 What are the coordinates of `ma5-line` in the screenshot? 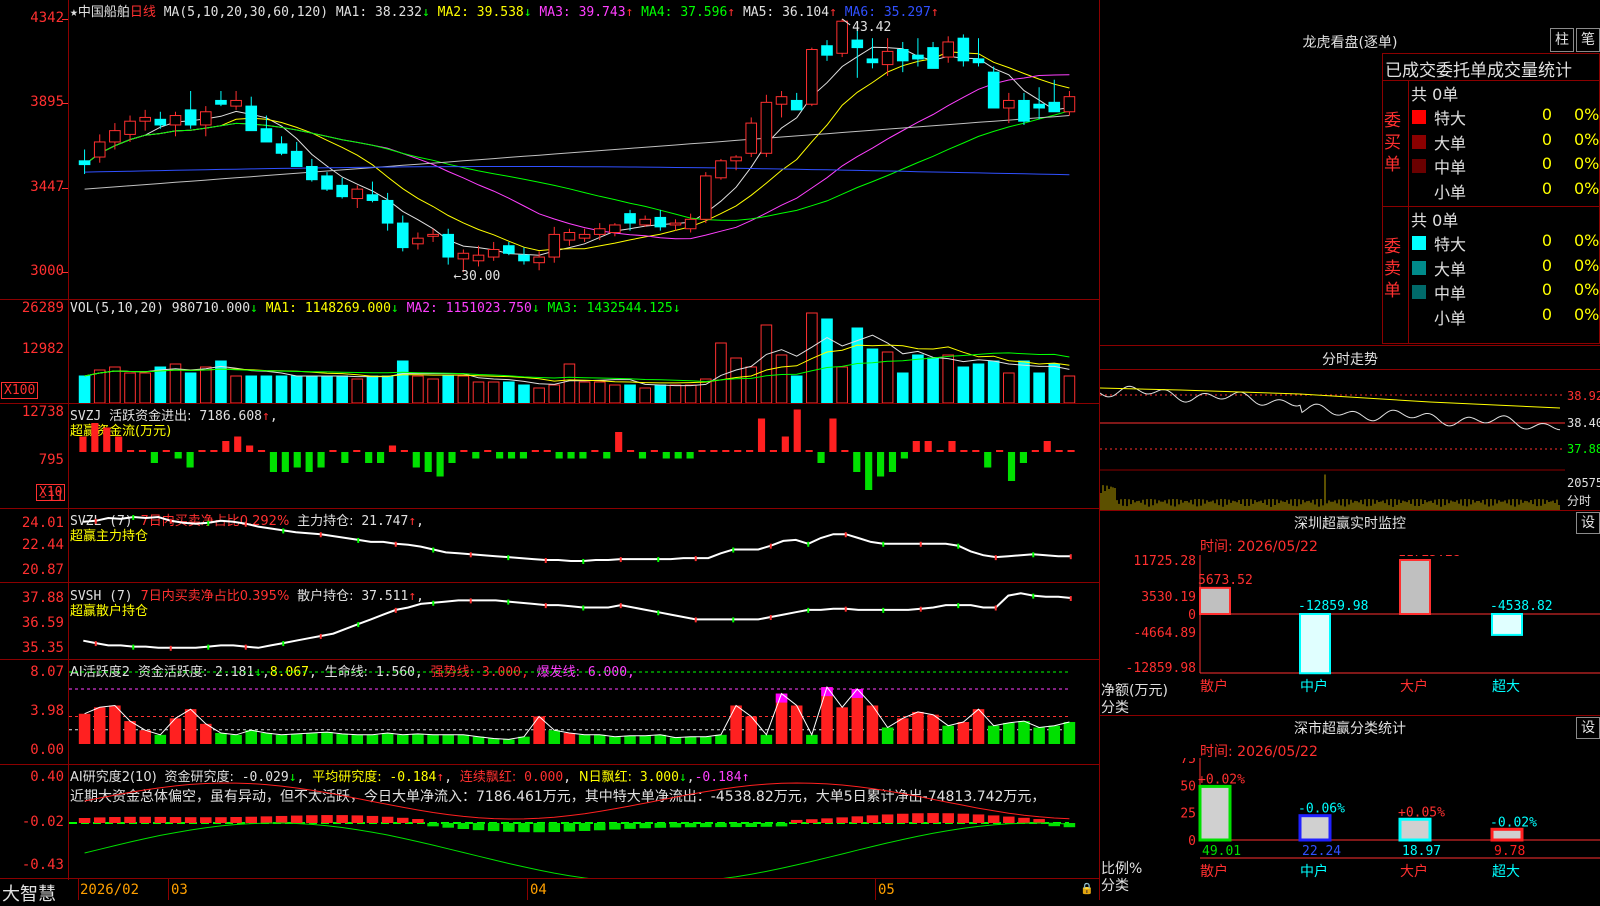 It's located at (577, 151).